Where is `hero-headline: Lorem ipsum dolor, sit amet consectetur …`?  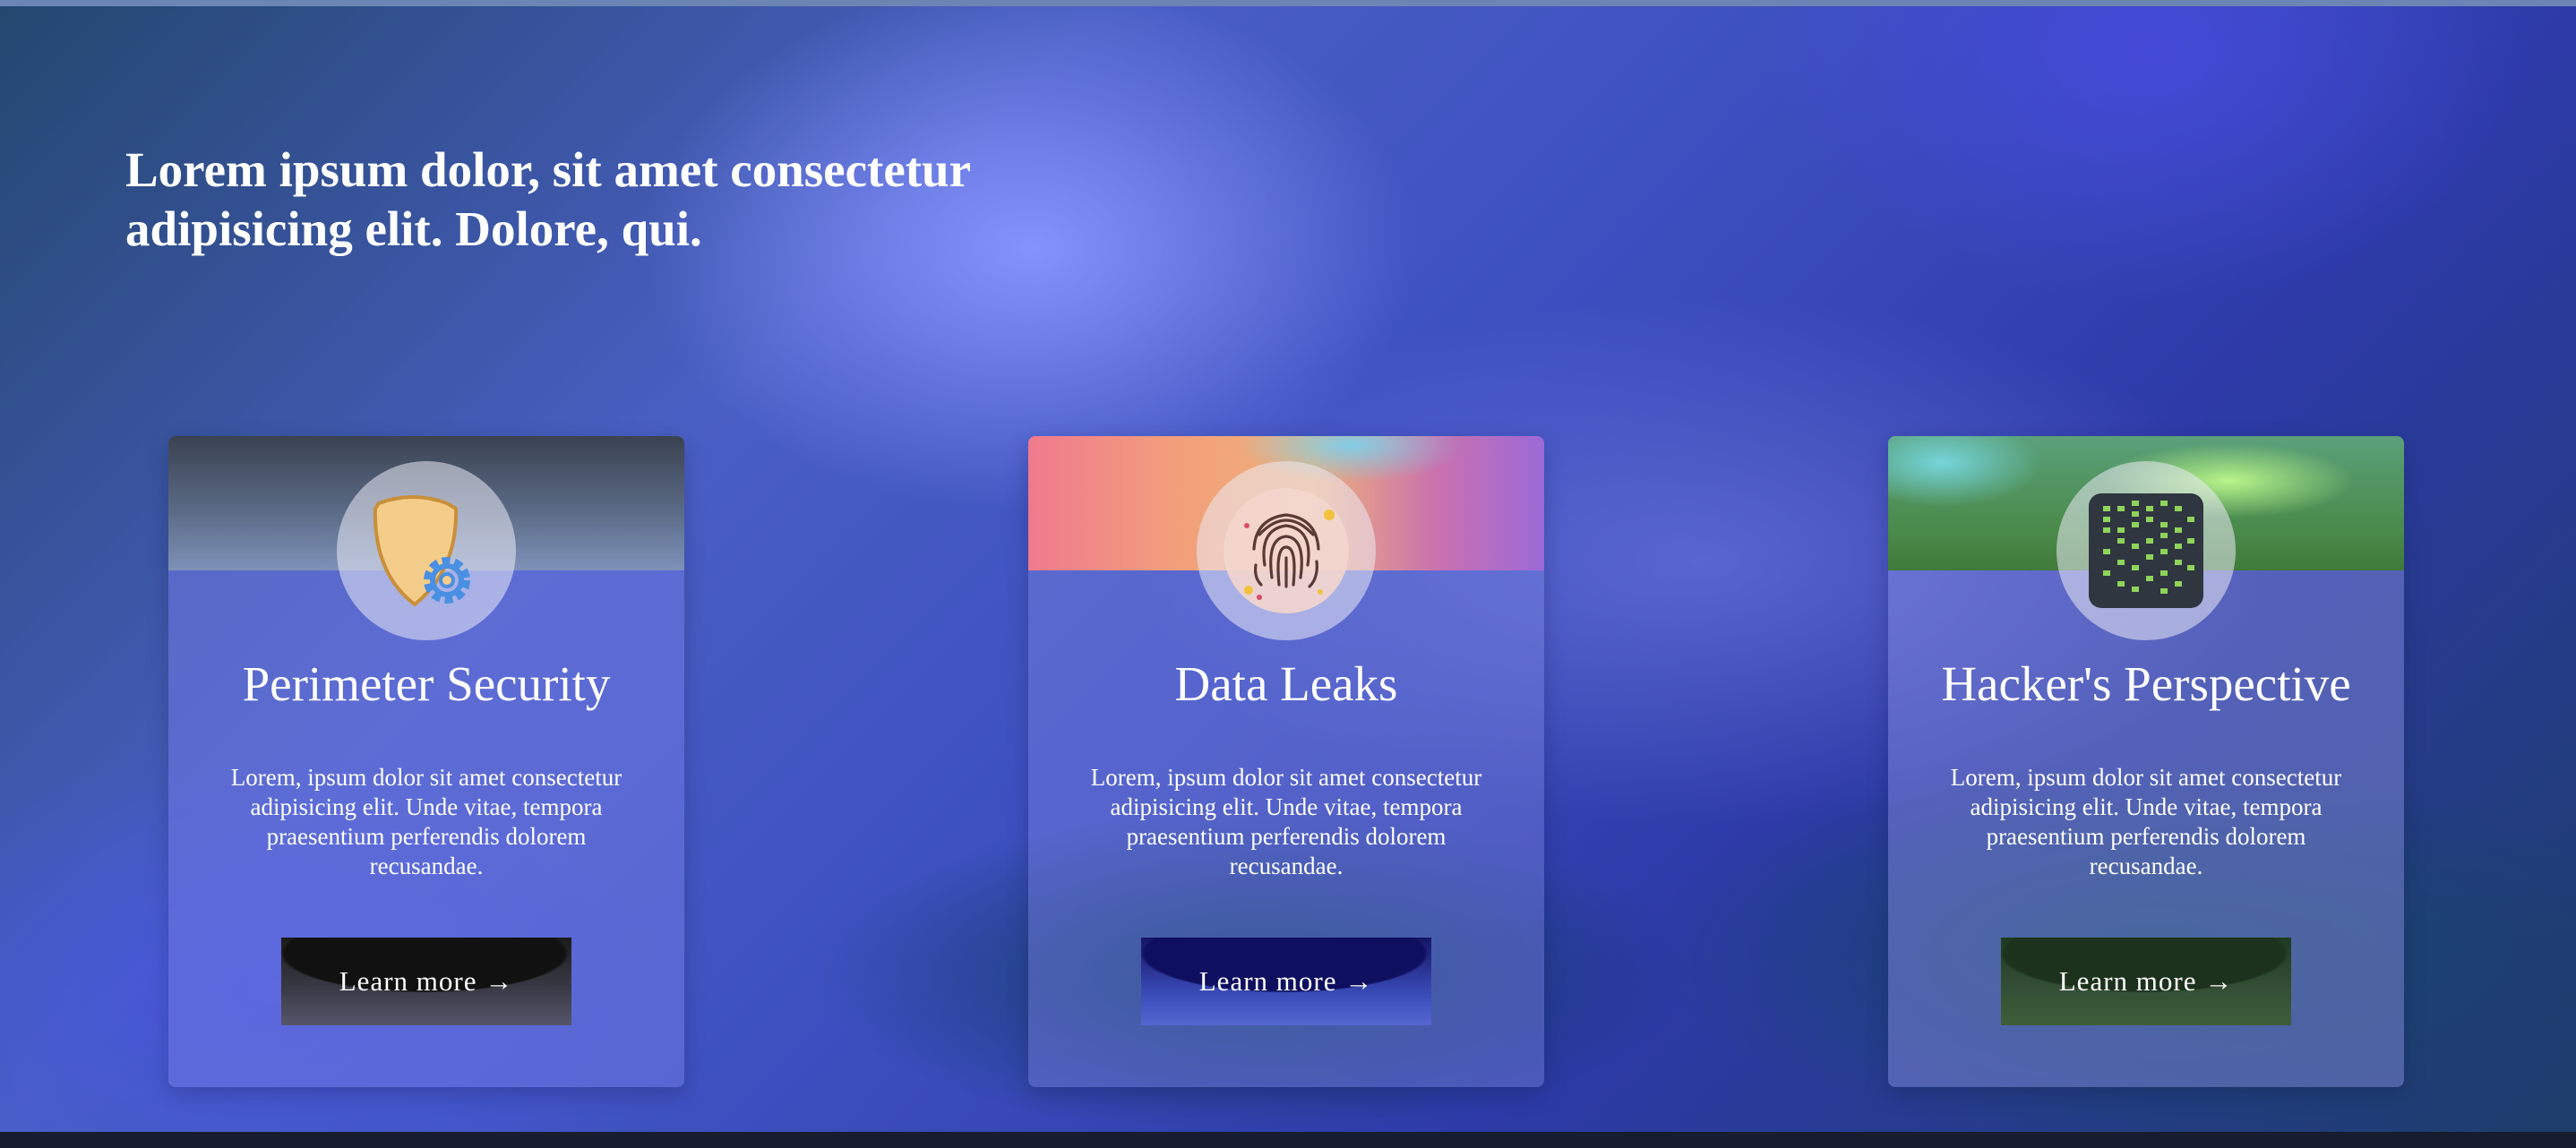 hero-headline: Lorem ipsum dolor, sit amet consectetur … is located at coordinates (548, 199).